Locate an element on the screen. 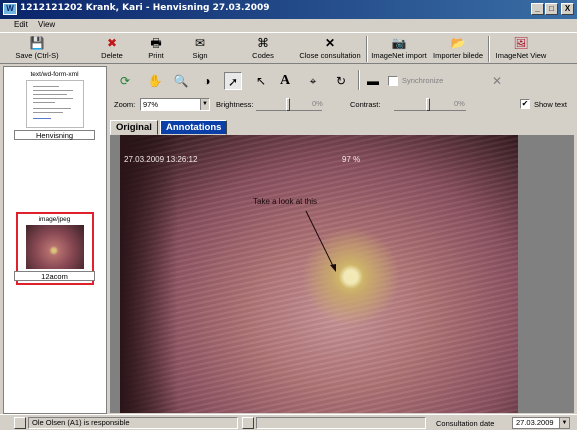 The image size is (577, 430). thumbnail-type: text/wd-form-xml is located at coordinates (54, 74).